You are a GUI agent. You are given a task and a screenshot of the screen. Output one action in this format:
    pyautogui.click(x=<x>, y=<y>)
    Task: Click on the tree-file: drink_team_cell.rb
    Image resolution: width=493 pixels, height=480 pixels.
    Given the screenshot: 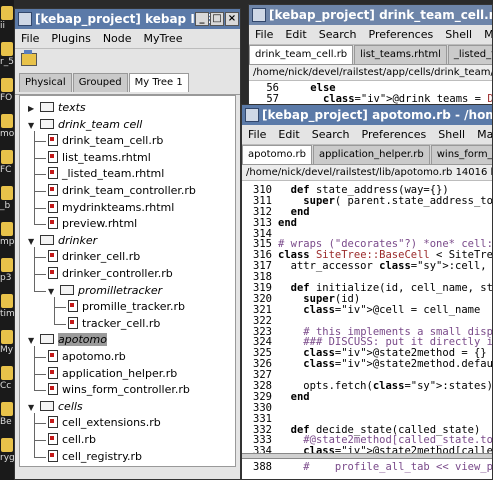 What is the action you would take?
    pyautogui.click(x=105, y=141)
    